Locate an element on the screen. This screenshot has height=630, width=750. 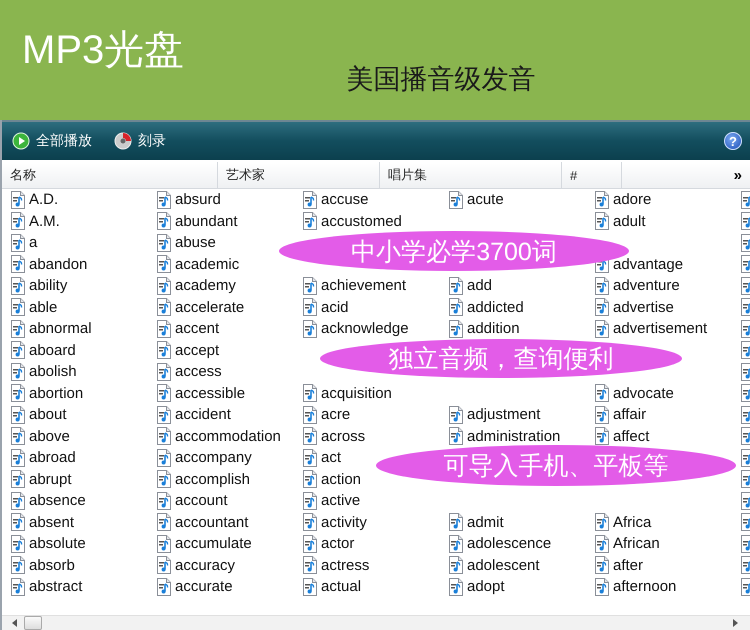
file-name: acute is located at coordinates (485, 199).